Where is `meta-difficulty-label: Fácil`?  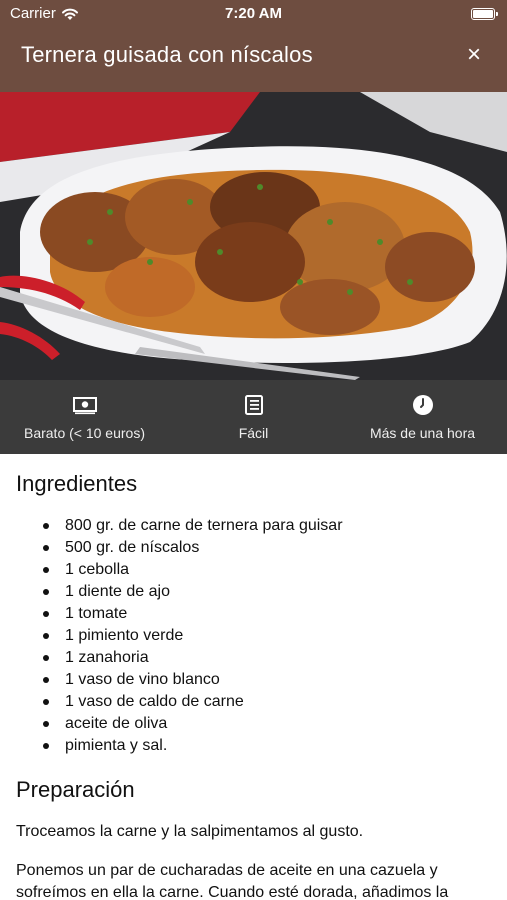
meta-difficulty-label: Fácil is located at coordinates (253, 433).